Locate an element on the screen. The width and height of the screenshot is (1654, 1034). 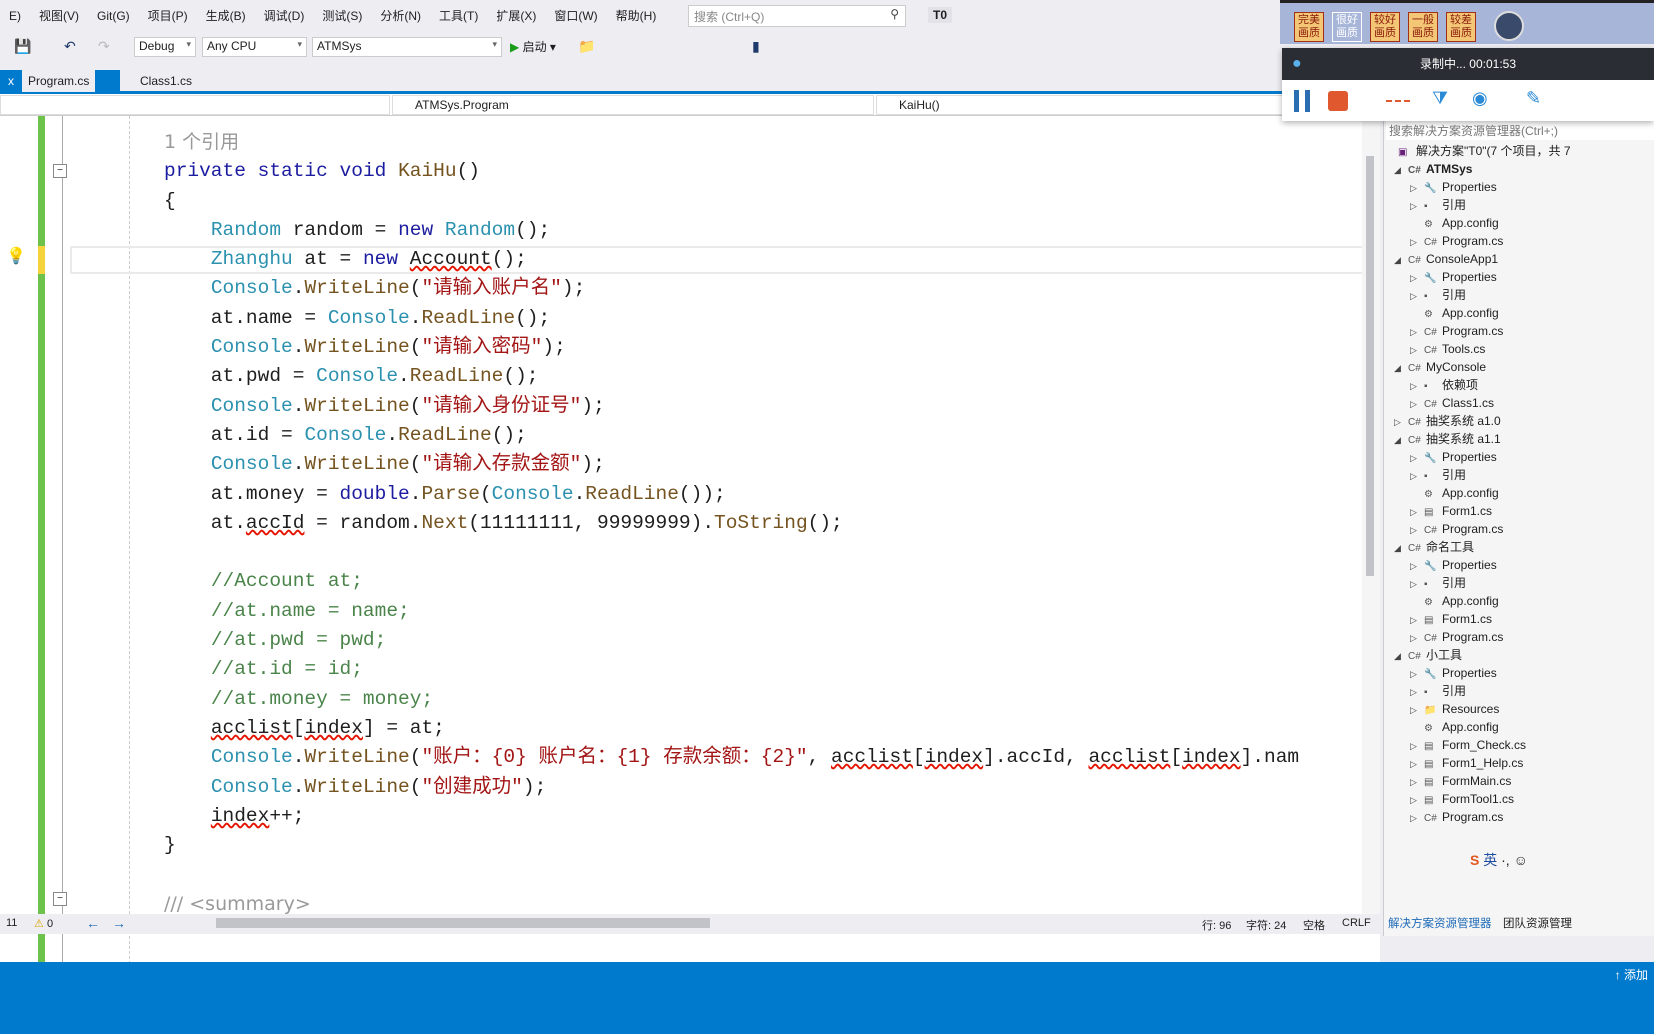
whitespace-indicator: 空格 is located at coordinates (1314, 925).